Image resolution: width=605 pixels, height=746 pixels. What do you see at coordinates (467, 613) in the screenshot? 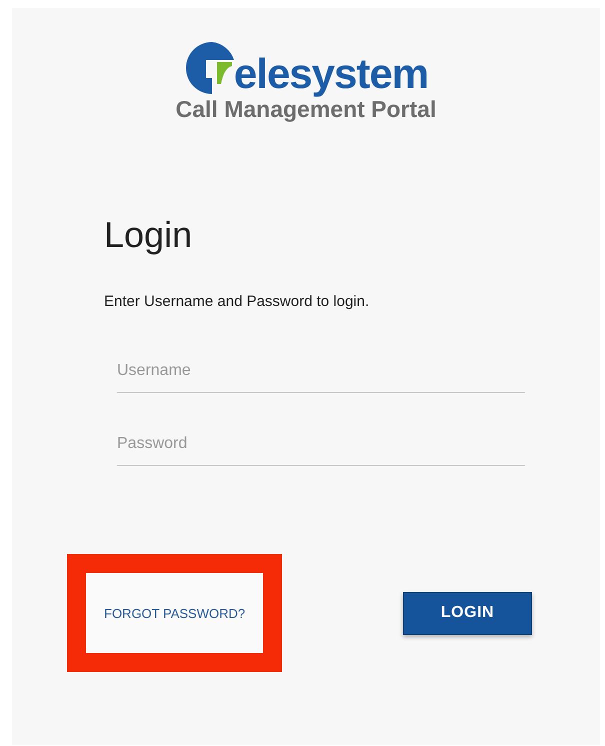
I see `login-button: LOGIN` at bounding box center [467, 613].